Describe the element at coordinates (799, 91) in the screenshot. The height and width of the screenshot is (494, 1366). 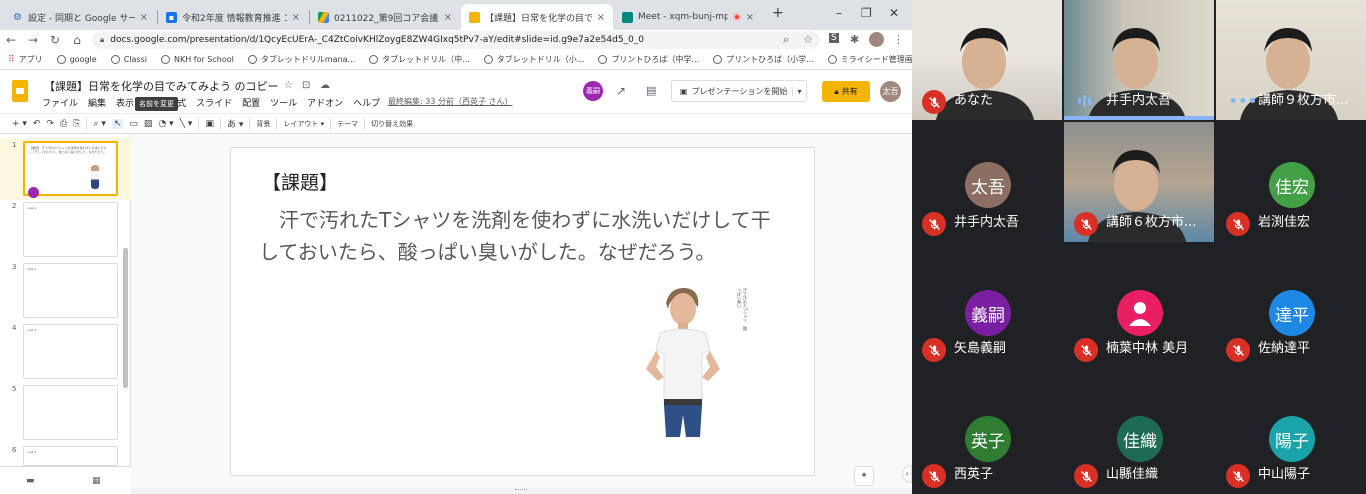
I see `chevron-down-icon: ▾` at that location.